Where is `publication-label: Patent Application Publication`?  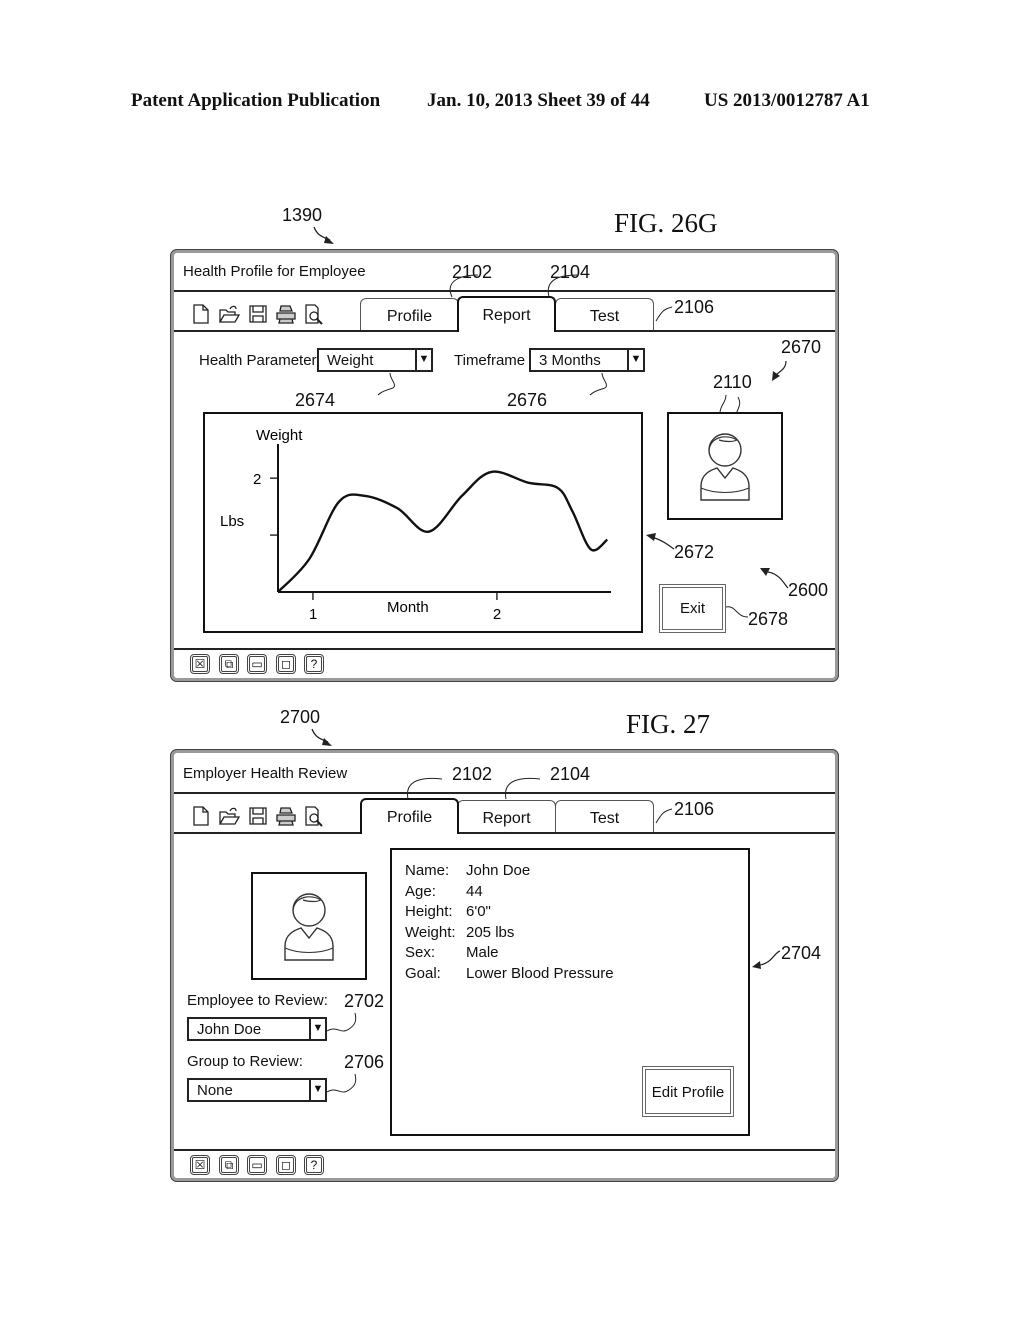 publication-label: Patent Application Publication is located at coordinates (256, 100).